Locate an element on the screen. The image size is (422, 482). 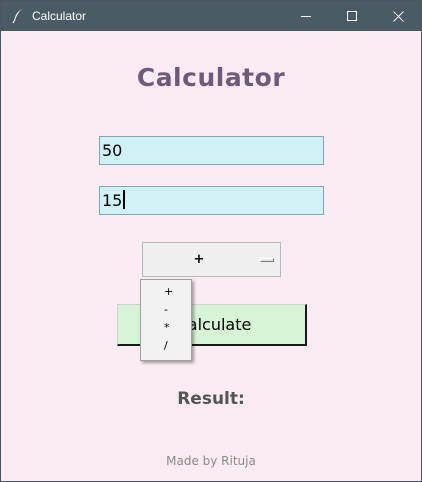
second-number-value: 15 is located at coordinates (112, 200).